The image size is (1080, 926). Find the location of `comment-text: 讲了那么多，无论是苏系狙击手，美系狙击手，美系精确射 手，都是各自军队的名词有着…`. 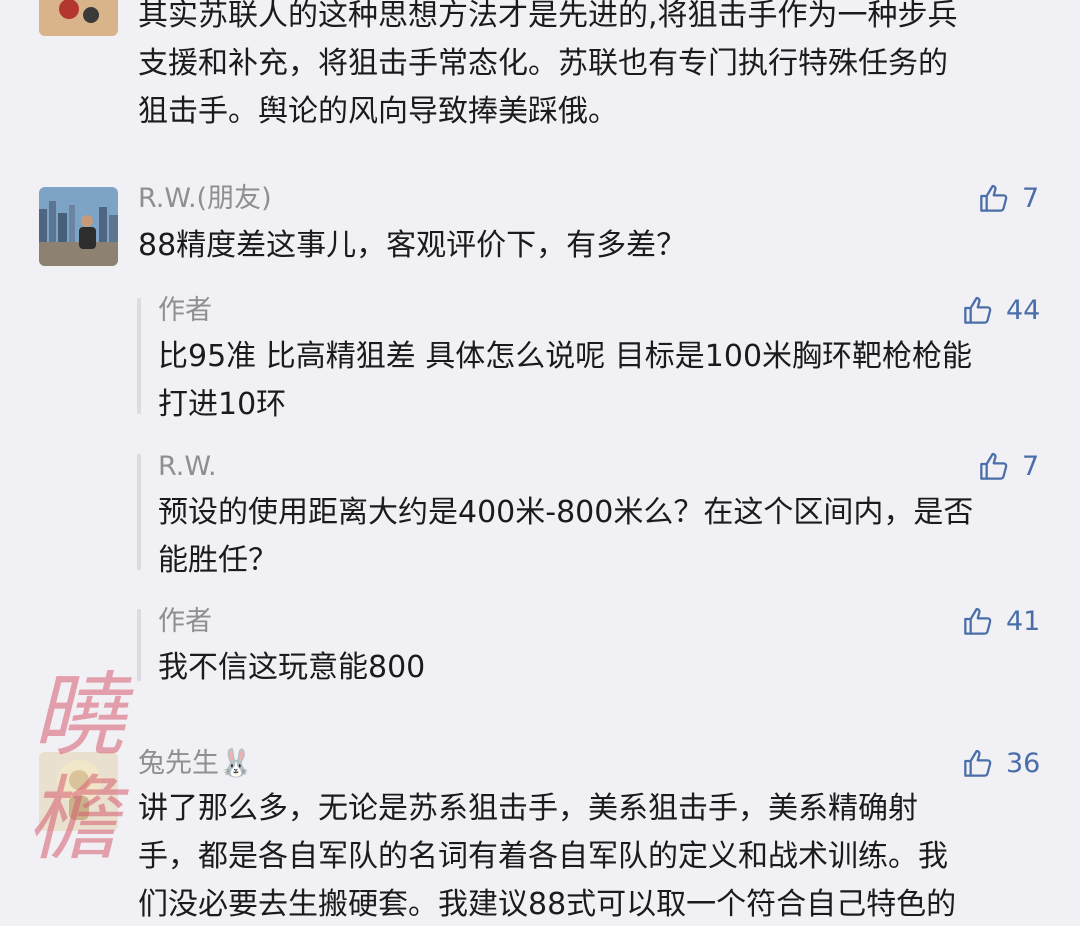

comment-text: 讲了那么多，无论是苏系狙击手，美系狙击手，美系精确射 手，都是各自军队的名词有着… is located at coordinates (547, 855).